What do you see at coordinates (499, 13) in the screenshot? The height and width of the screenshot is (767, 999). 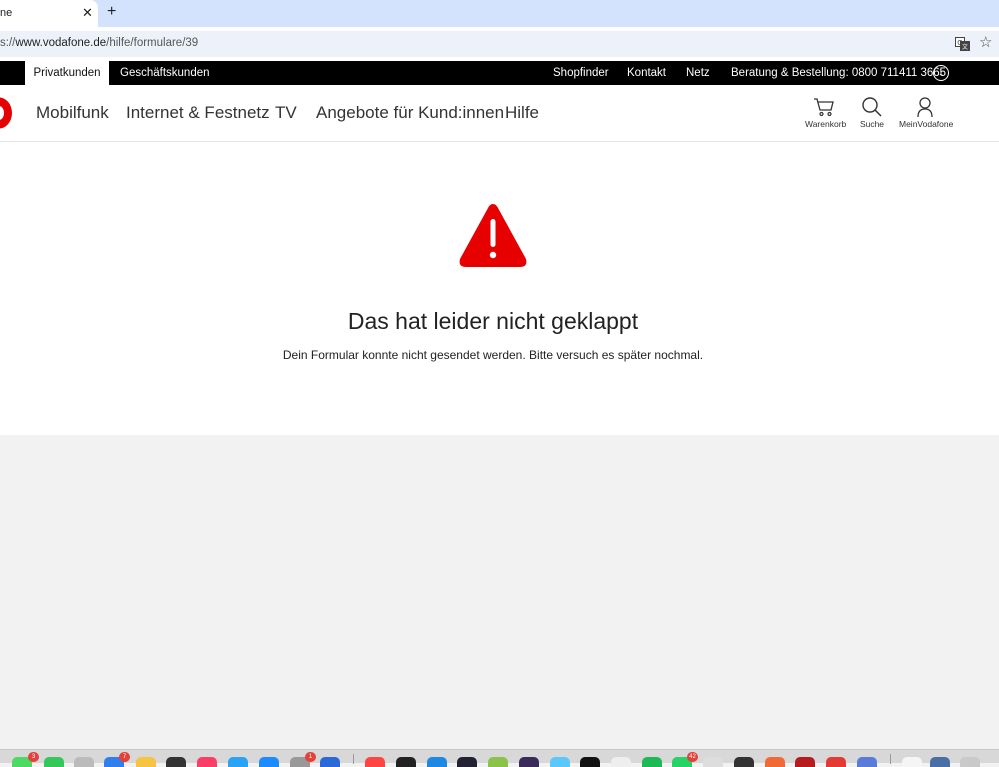 I see `browser-tab-strip: ne ✕ +` at bounding box center [499, 13].